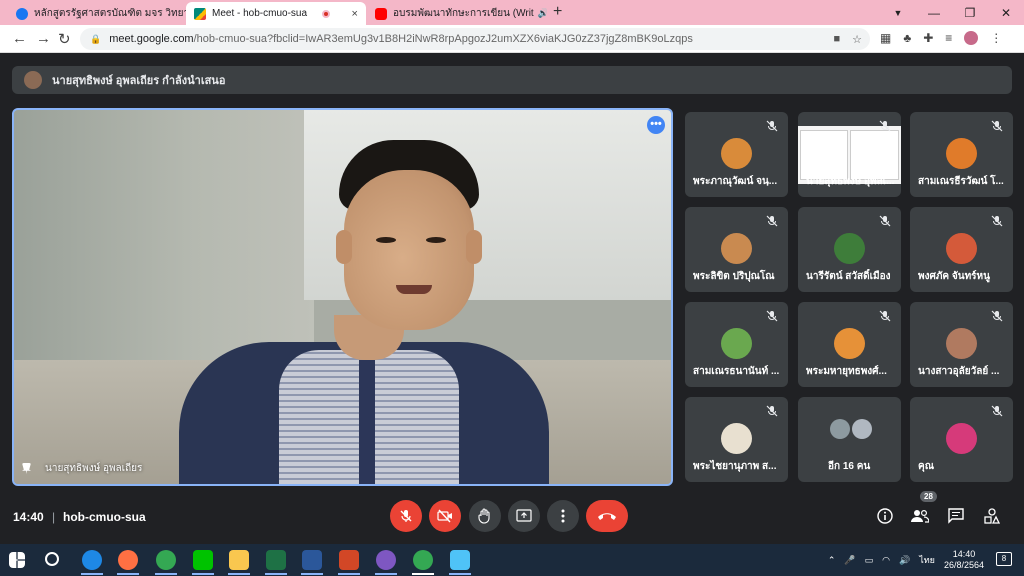 This screenshot has height=576, width=1024. Describe the element at coordinates (885, 38) in the screenshot. I see `grid-extension-icon: ▦` at that location.